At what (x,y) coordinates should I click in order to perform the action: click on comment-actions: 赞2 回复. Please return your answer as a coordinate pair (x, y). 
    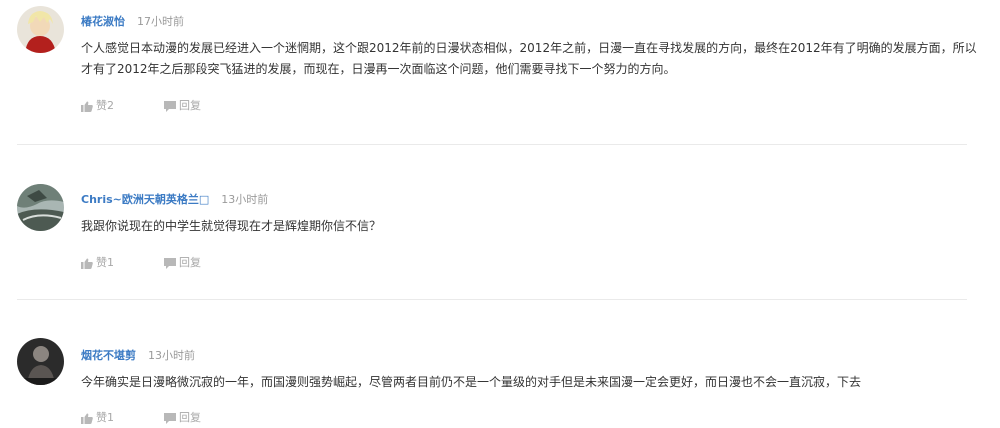
    Looking at the image, I should click on (141, 106).